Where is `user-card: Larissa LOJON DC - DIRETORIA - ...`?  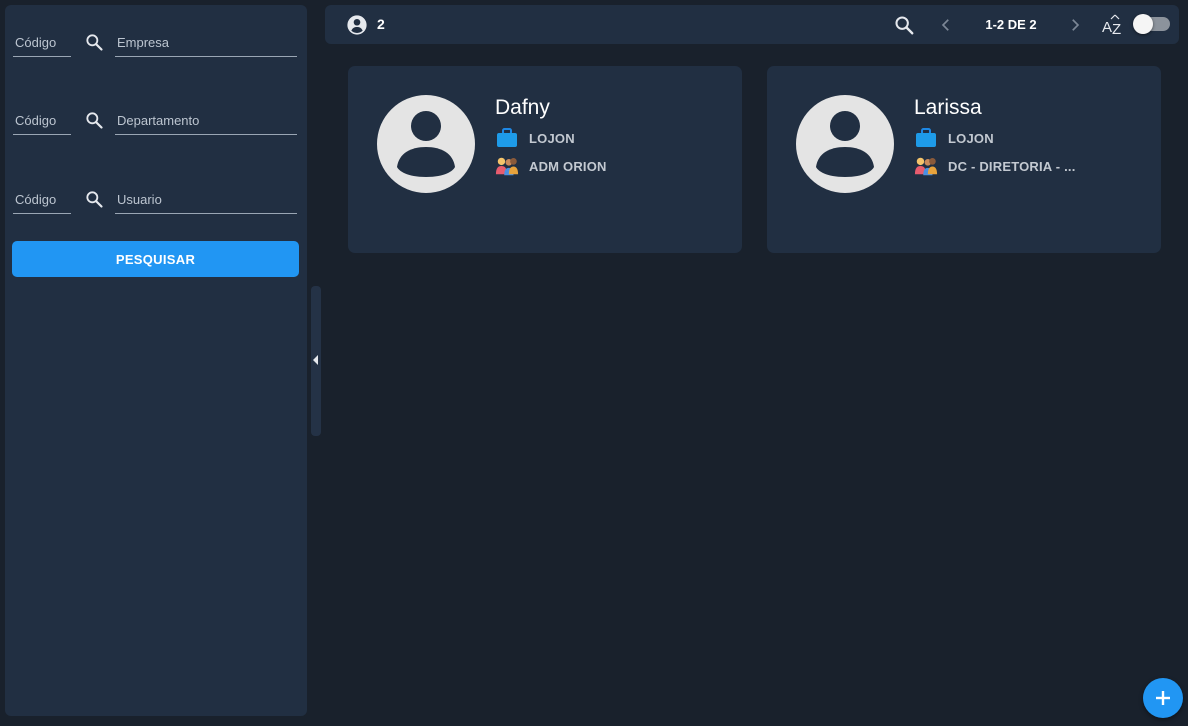
user-card: Larissa LOJON DC - DIRETORIA - ... is located at coordinates (964, 159).